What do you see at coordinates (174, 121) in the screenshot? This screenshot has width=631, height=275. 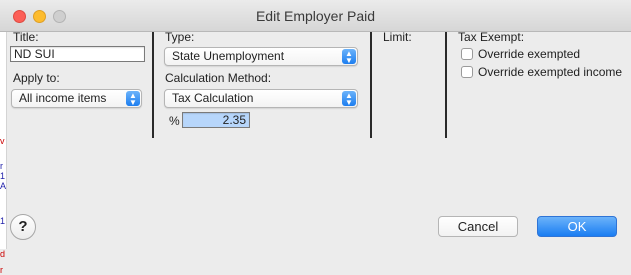 I see `percent-label: %` at bounding box center [174, 121].